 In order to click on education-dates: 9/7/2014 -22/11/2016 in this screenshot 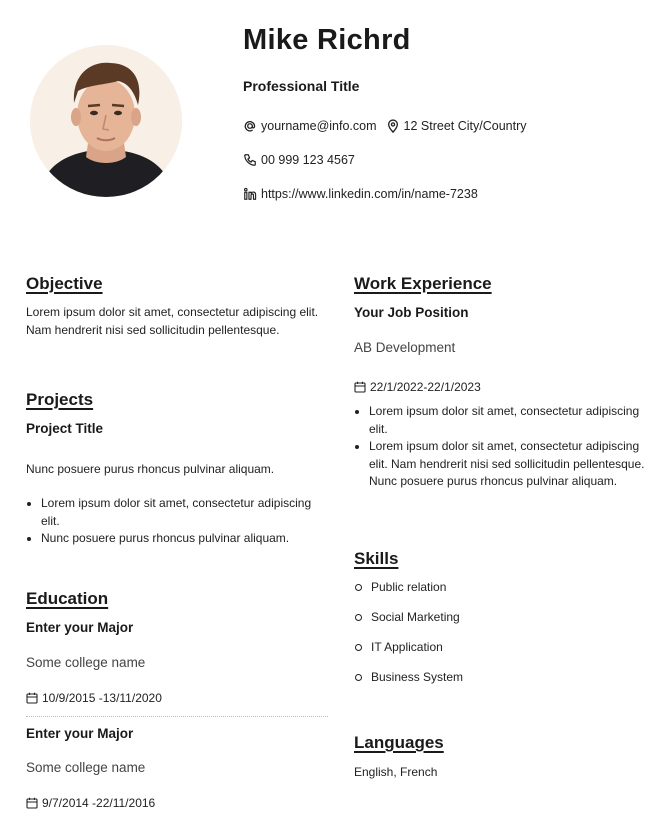, I will do `click(99, 803)`.